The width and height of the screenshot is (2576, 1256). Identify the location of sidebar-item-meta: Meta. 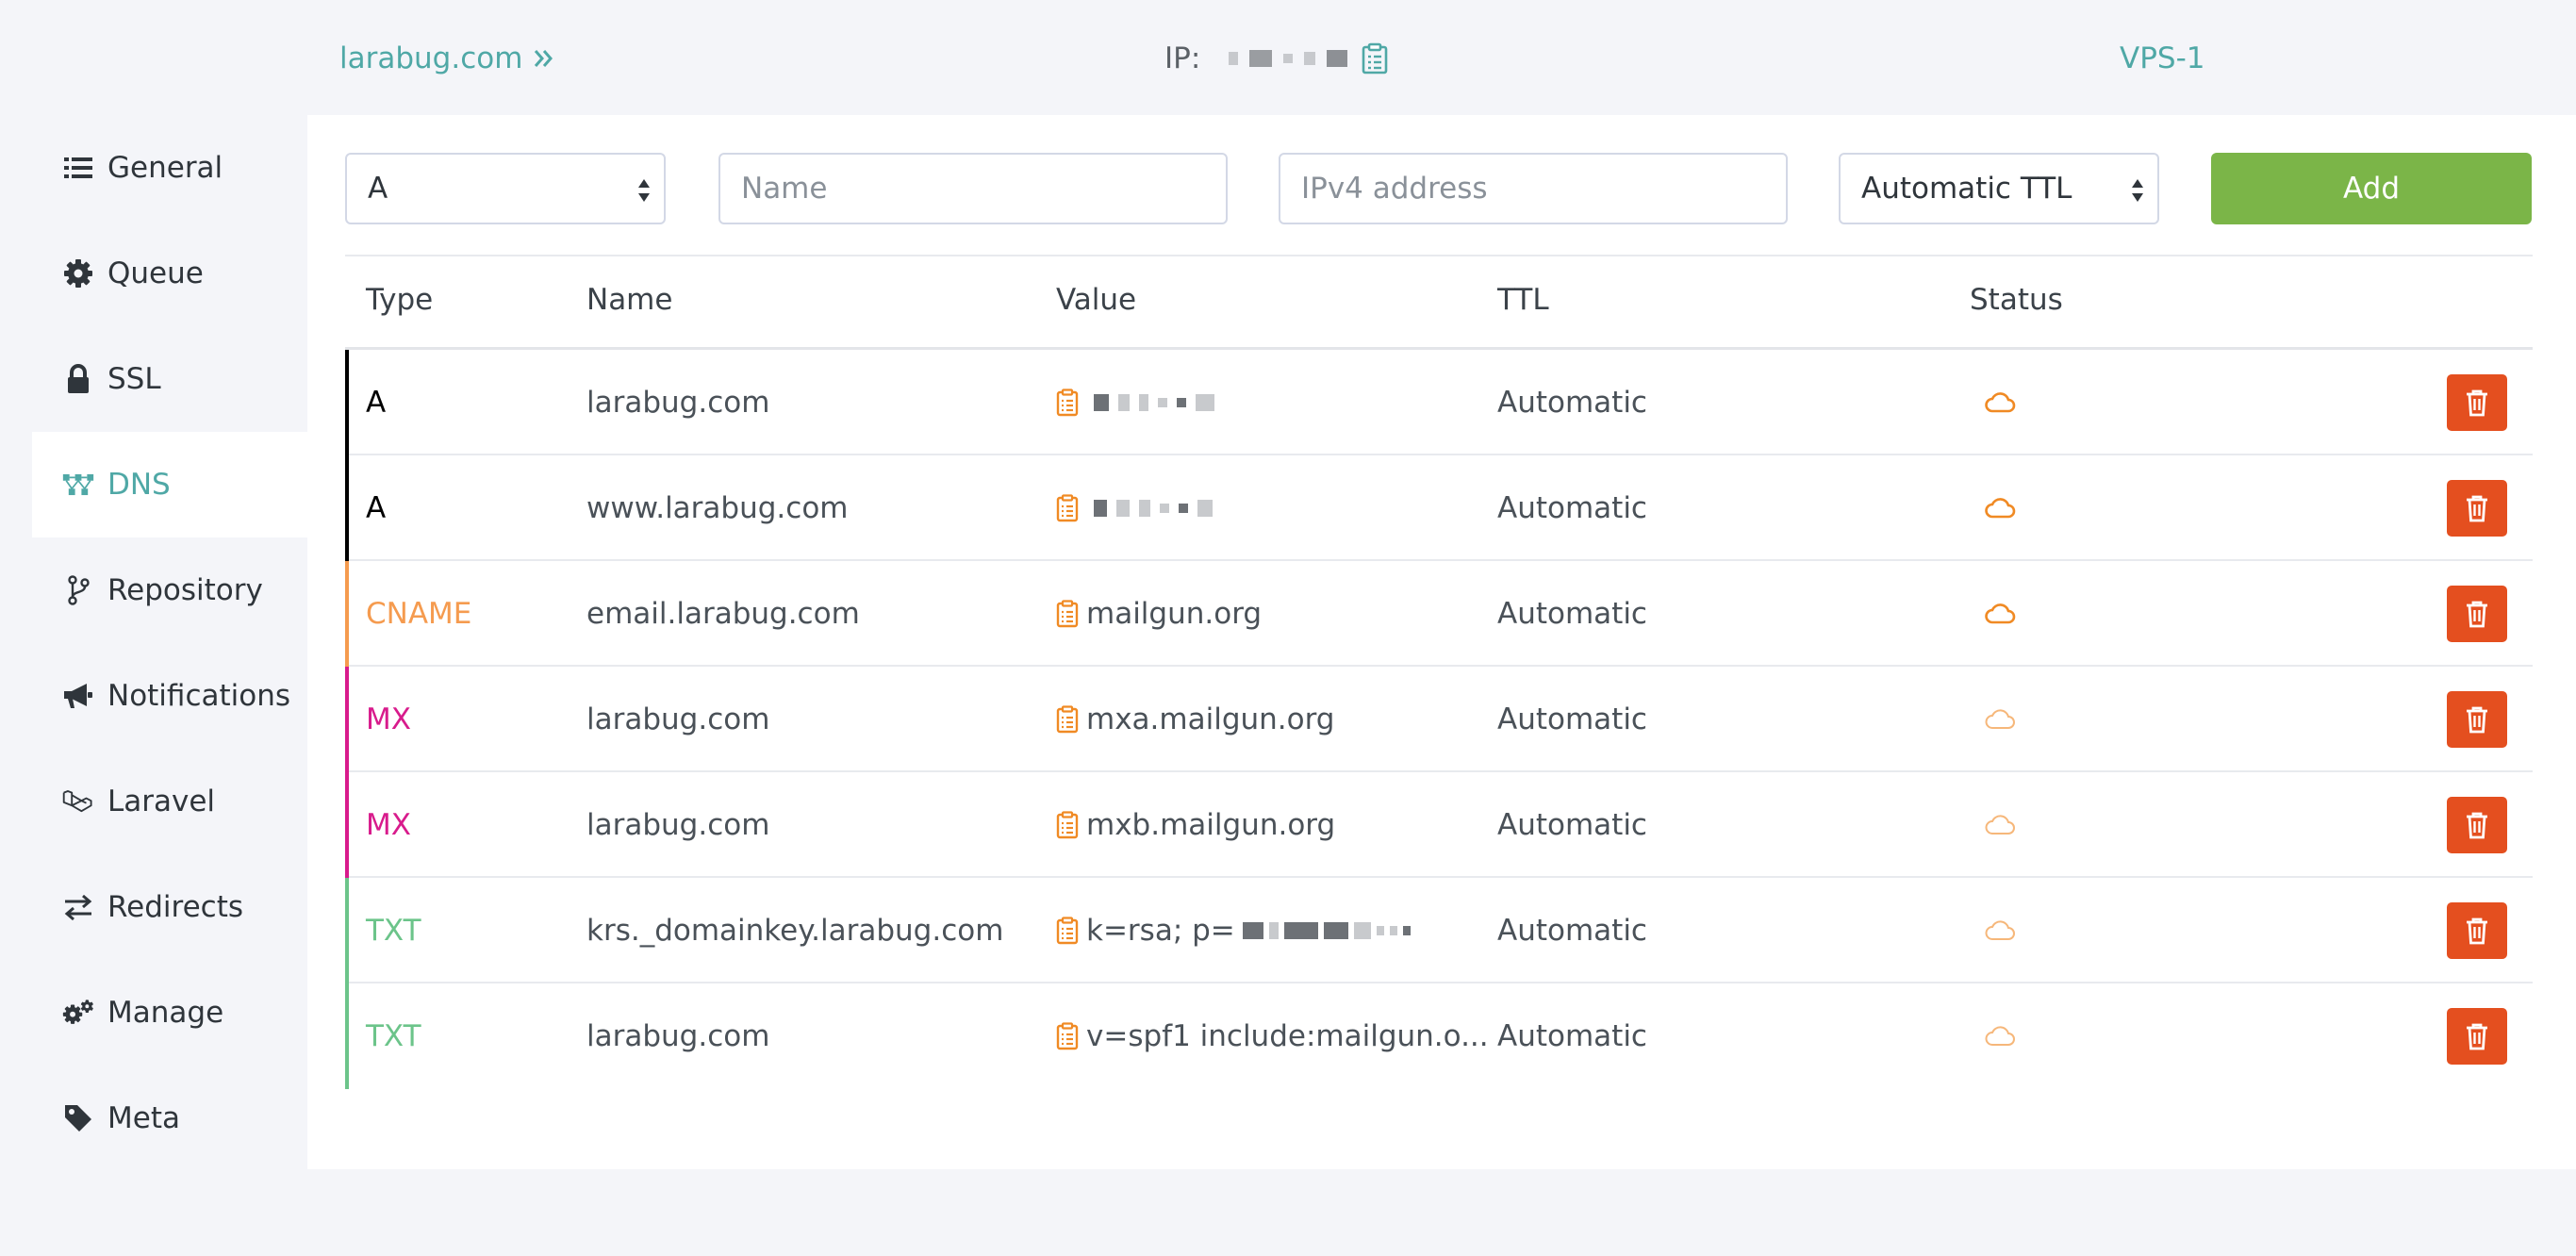
(169, 1118).